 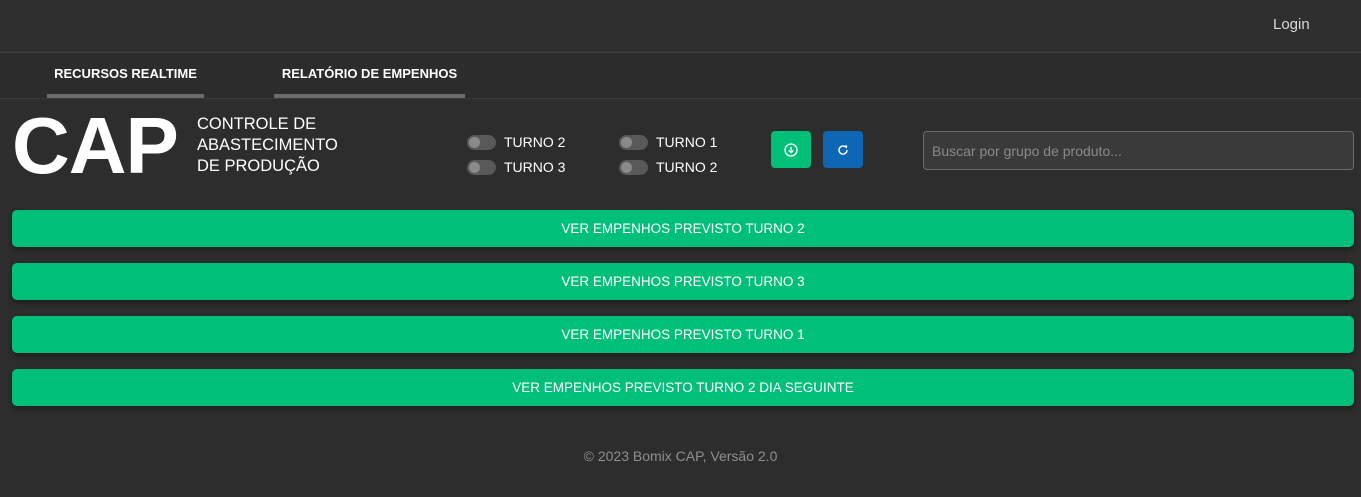 What do you see at coordinates (1291, 24) in the screenshot?
I see `login-link: Login` at bounding box center [1291, 24].